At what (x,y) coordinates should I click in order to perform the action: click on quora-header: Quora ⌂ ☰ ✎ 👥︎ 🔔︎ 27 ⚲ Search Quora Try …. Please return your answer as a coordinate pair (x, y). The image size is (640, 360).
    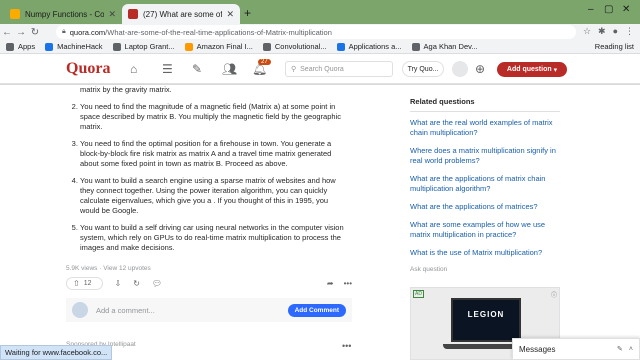
    Looking at the image, I should click on (320, 69).